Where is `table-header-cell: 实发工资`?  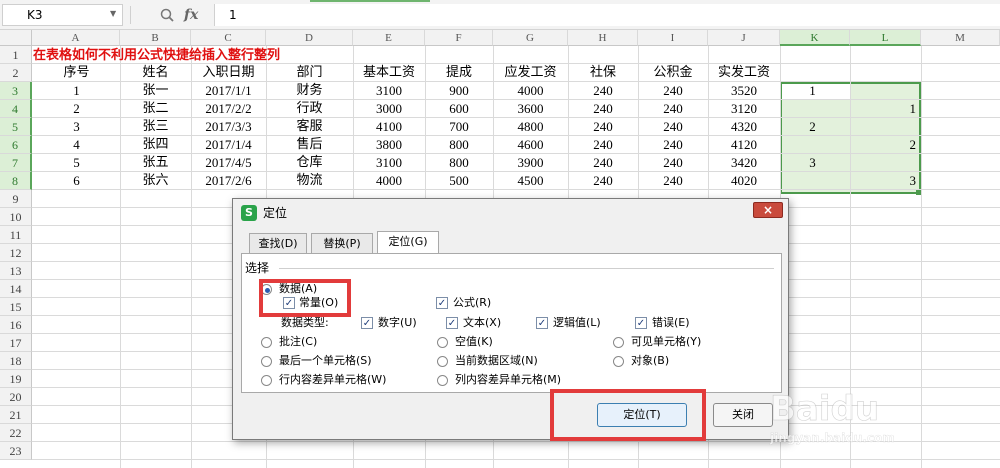
table-header-cell: 实发工资 is located at coordinates (744, 73).